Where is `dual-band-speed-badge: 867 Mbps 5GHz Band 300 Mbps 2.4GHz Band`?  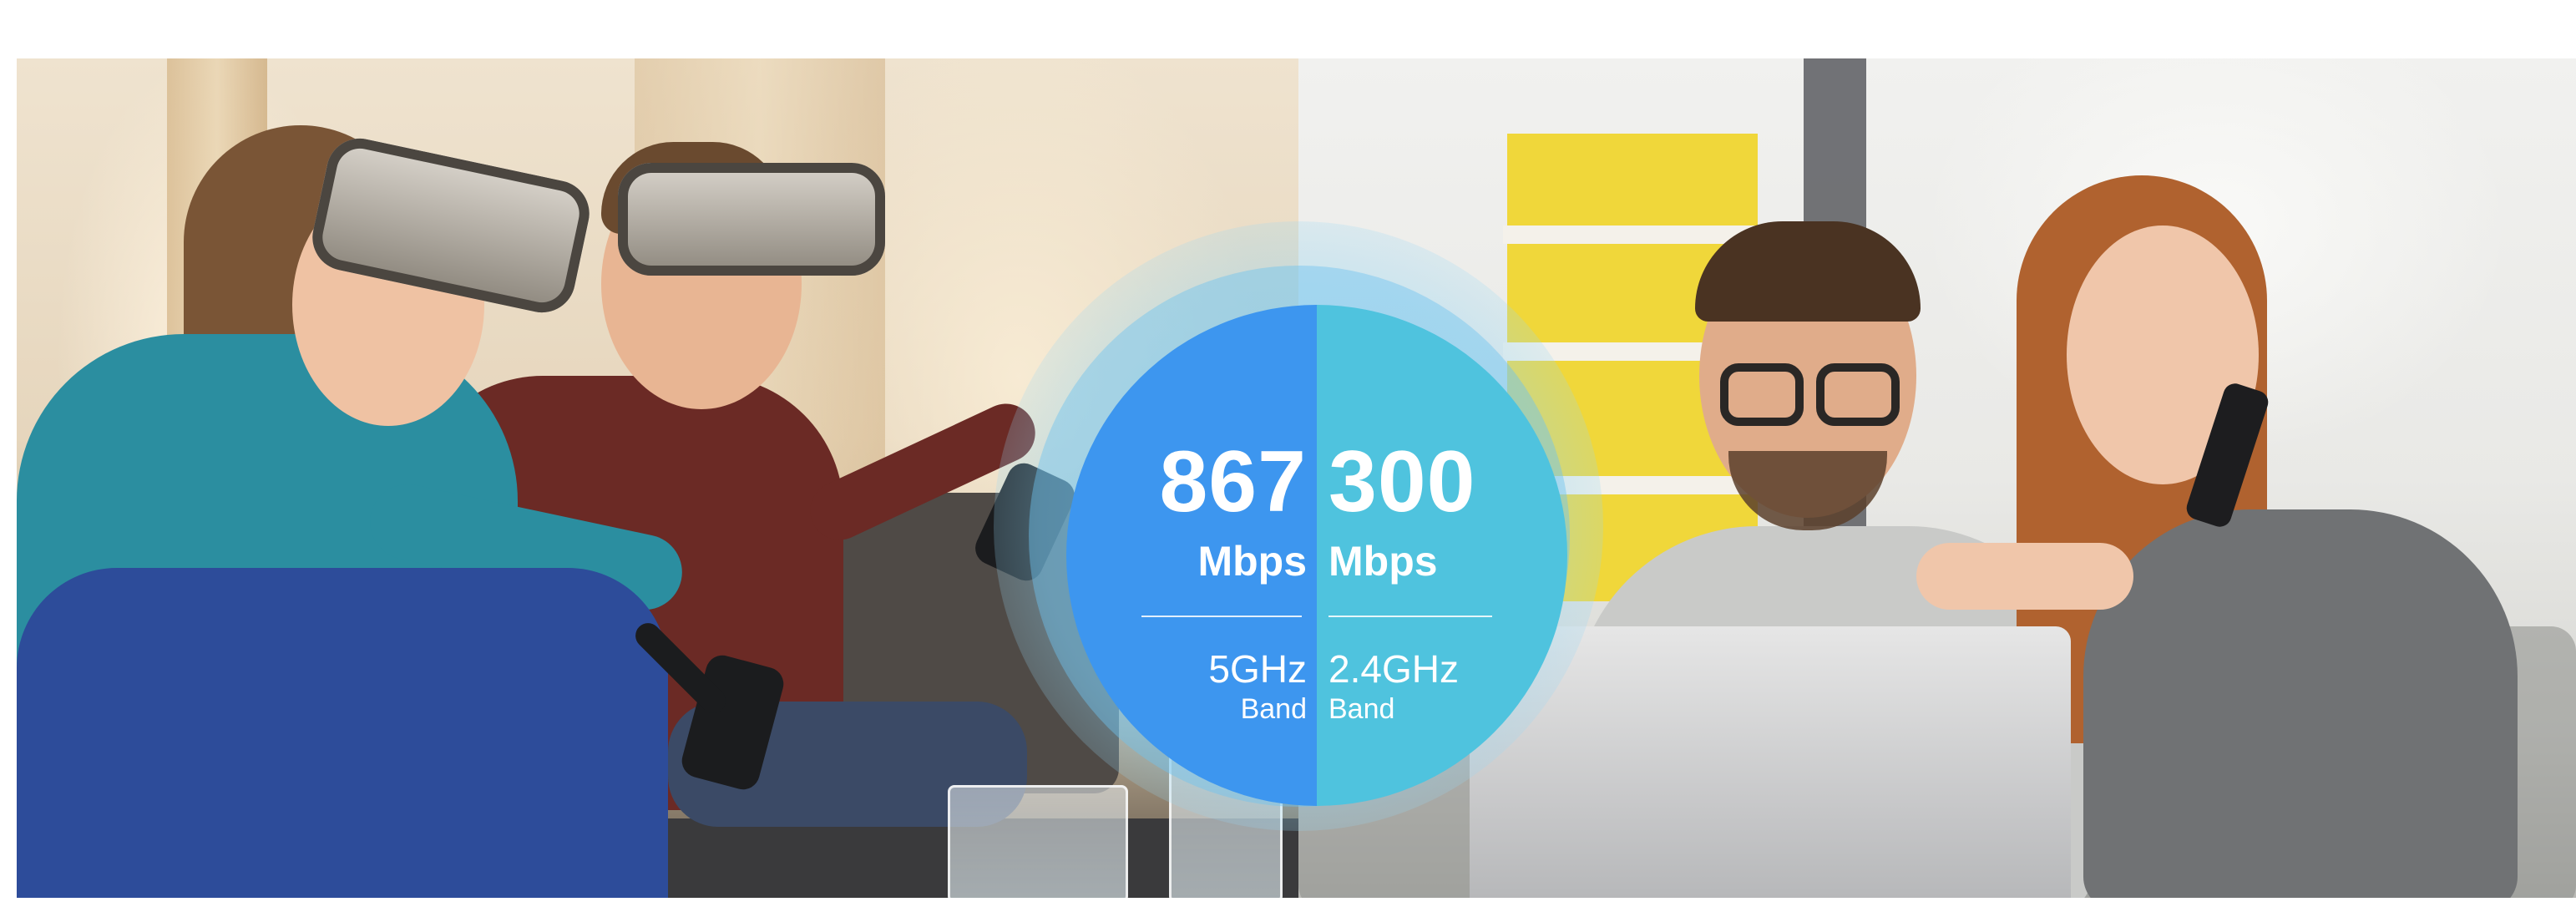 dual-band-speed-badge: 867 Mbps 5GHz Band 300 Mbps 2.4GHz Band is located at coordinates (1316, 555).